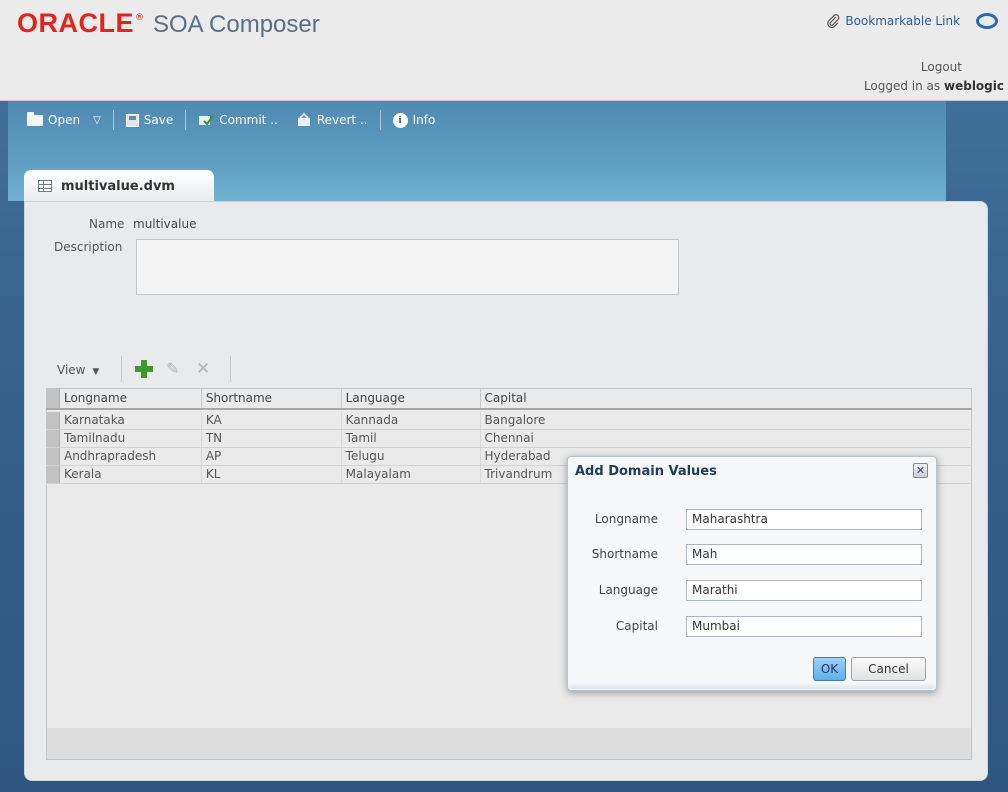  What do you see at coordinates (752, 686) in the screenshot?
I see `dialog-footer` at bounding box center [752, 686].